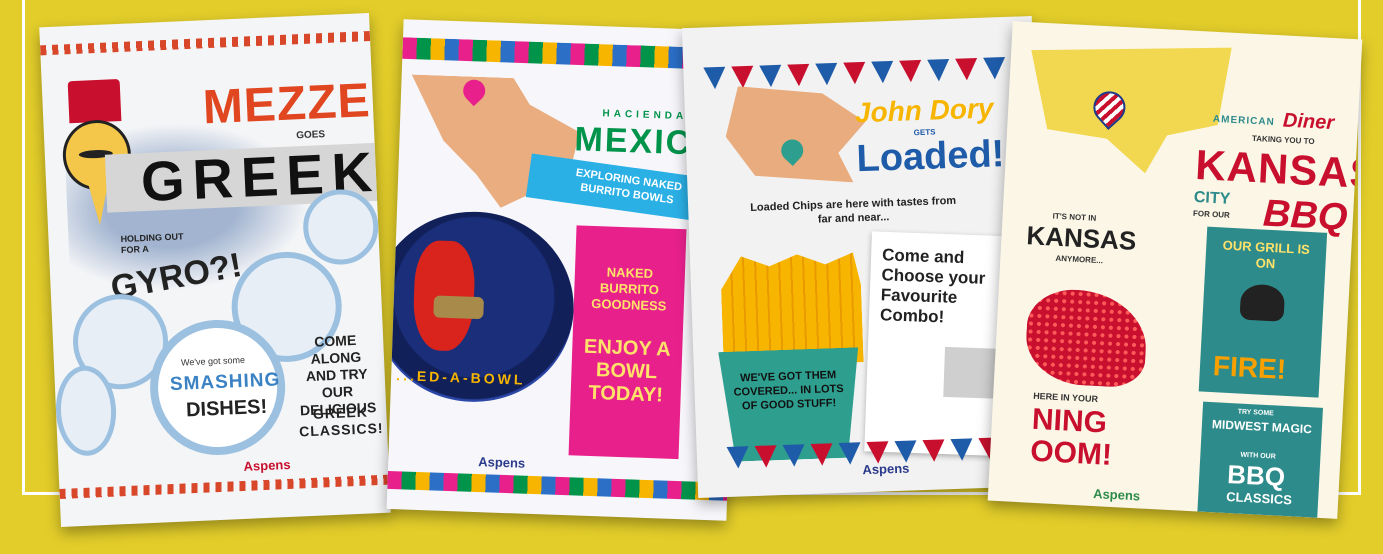  What do you see at coordinates (1308, 122) in the screenshot?
I see `diner-text: Diner` at bounding box center [1308, 122].